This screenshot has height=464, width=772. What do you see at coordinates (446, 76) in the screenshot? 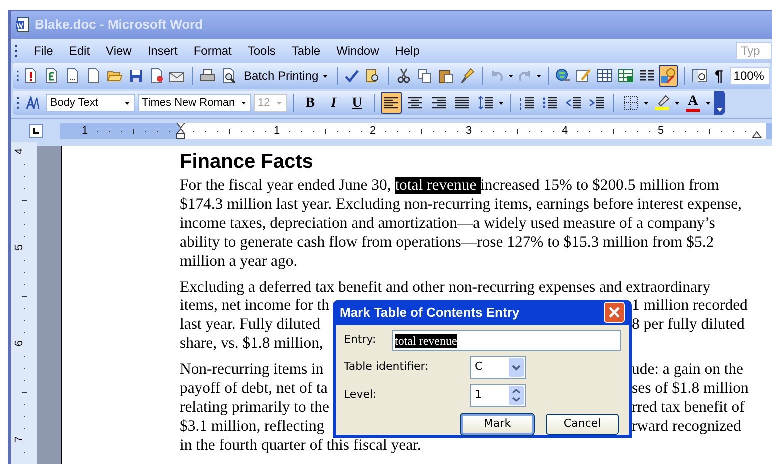
I see `clipboard-icon` at bounding box center [446, 76].